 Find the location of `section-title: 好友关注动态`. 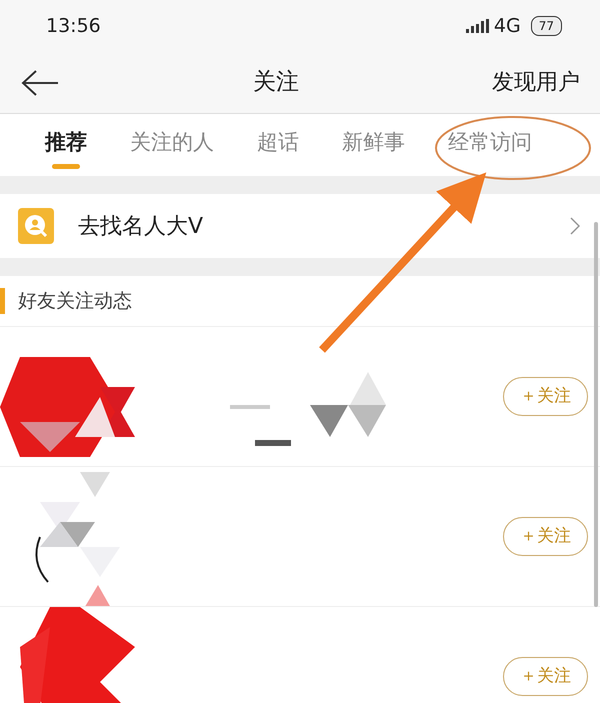

section-title: 好友关注动态 is located at coordinates (75, 301).